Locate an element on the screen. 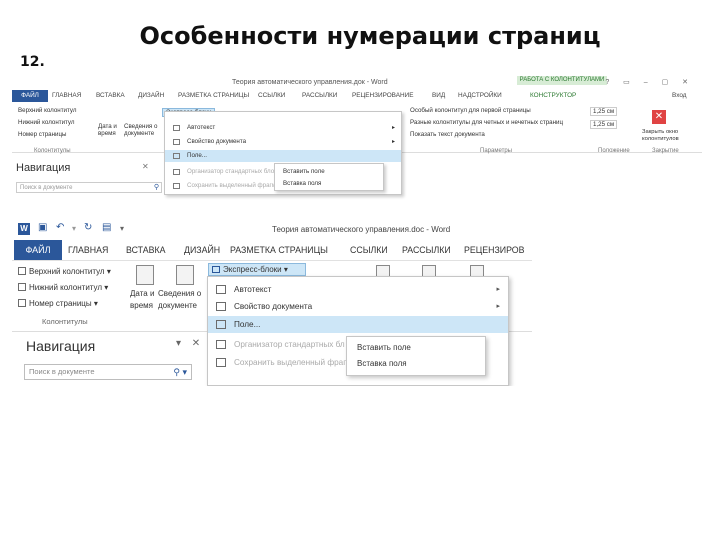 The height and width of the screenshot is (540, 720). calendar-icon is located at coordinates (145, 275).